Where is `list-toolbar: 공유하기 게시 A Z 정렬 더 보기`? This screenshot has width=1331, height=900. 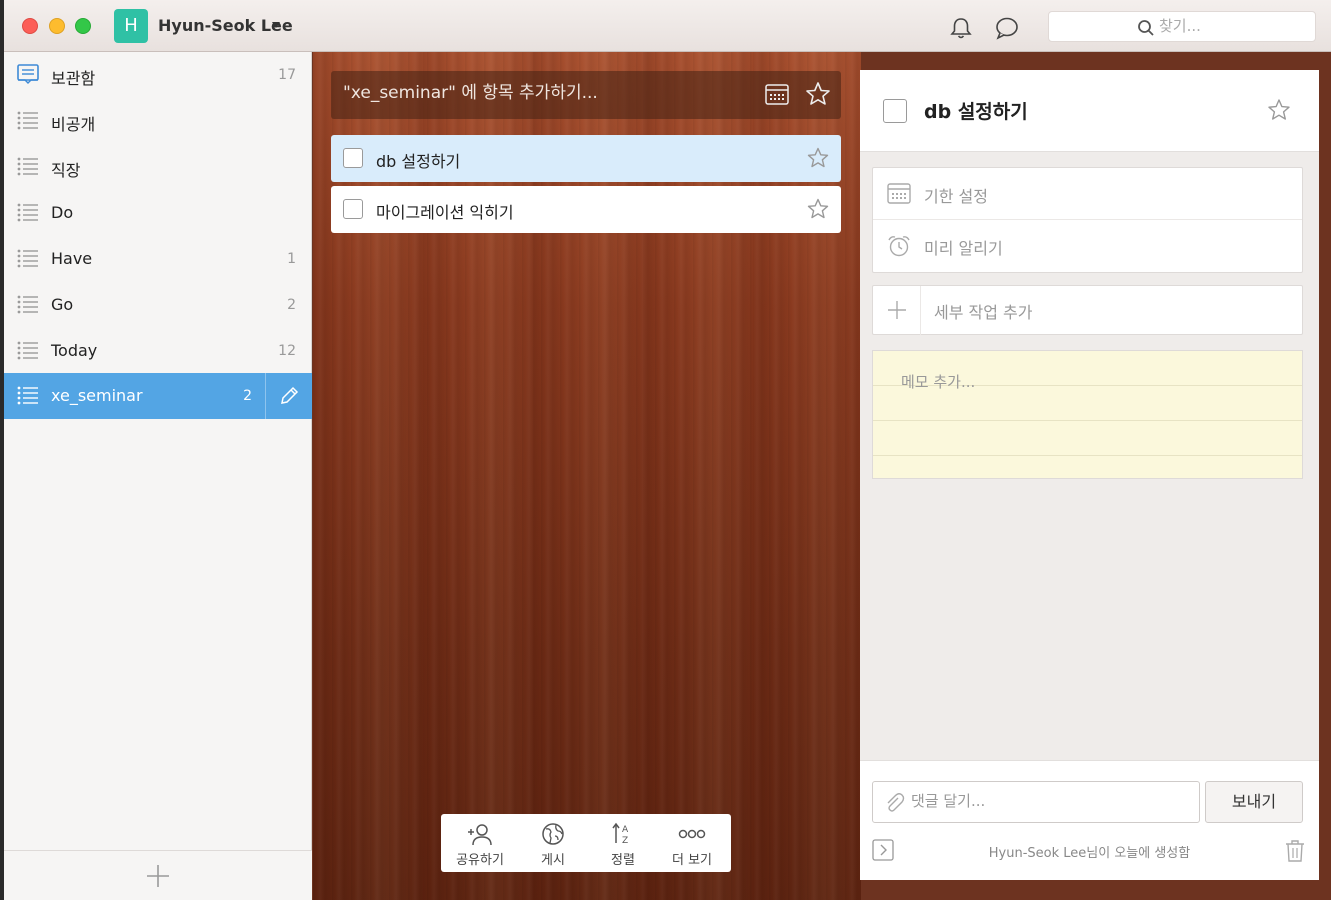 list-toolbar: 공유하기 게시 A Z 정렬 더 보기 is located at coordinates (586, 843).